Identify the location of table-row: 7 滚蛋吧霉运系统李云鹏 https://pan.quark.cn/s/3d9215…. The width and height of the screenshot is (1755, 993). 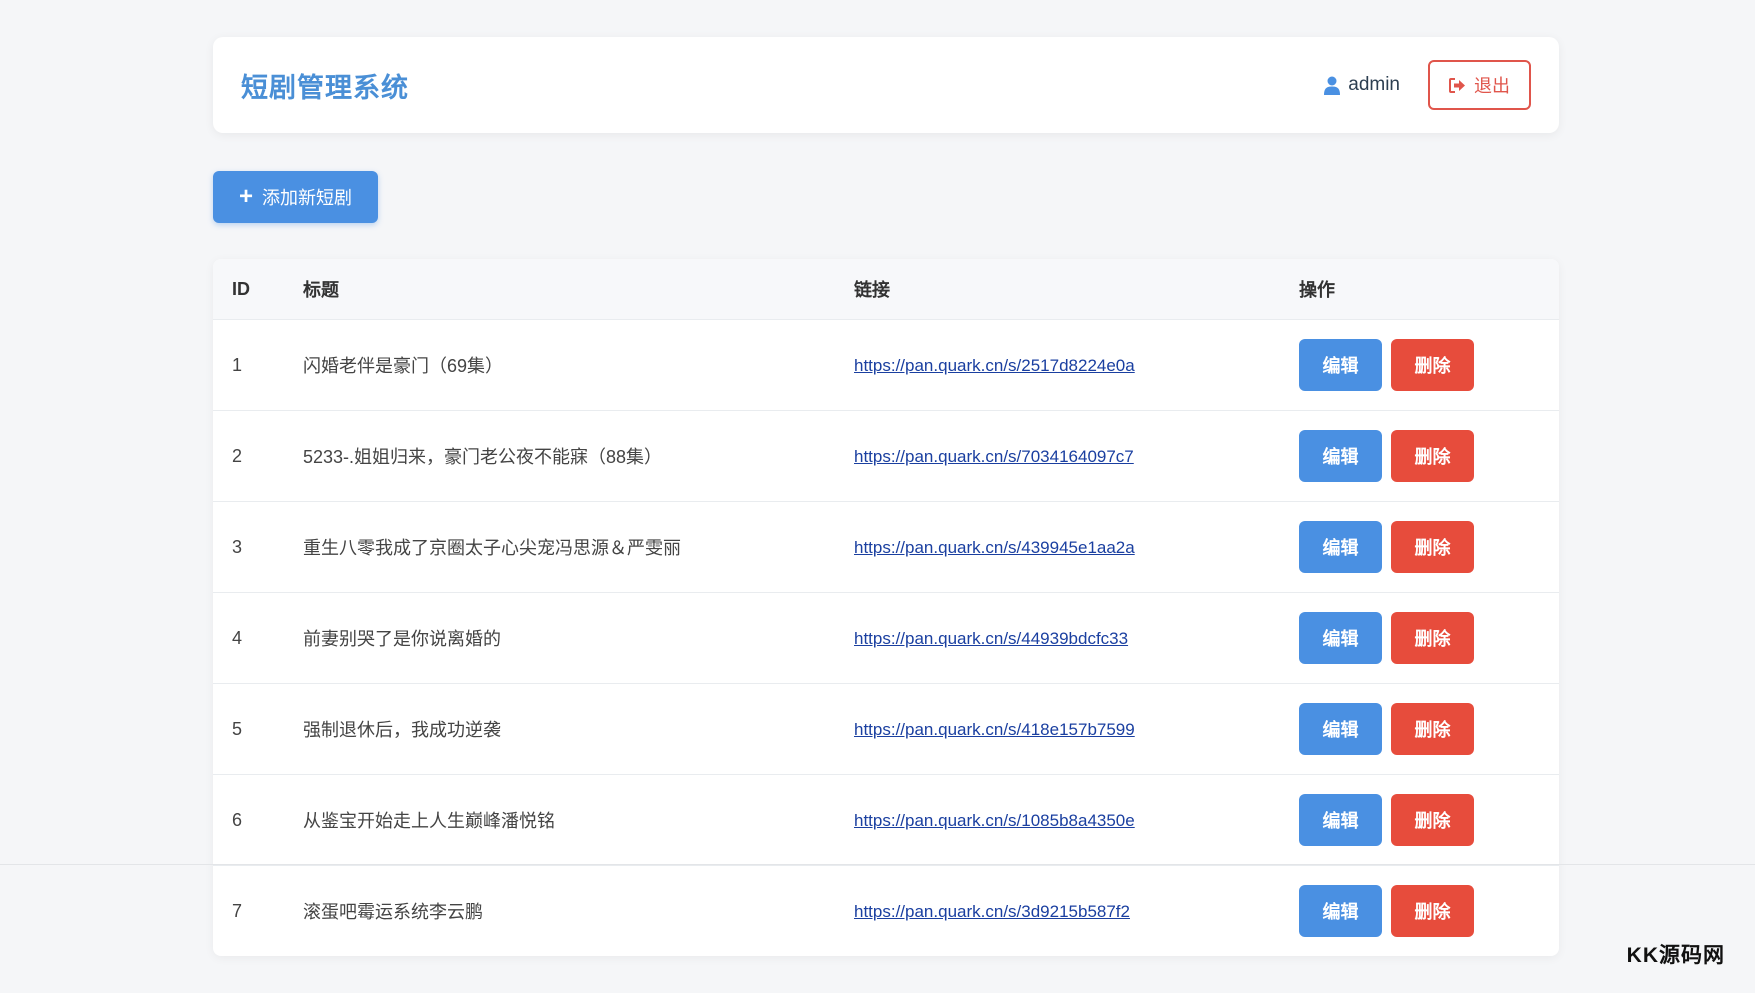
(886, 911).